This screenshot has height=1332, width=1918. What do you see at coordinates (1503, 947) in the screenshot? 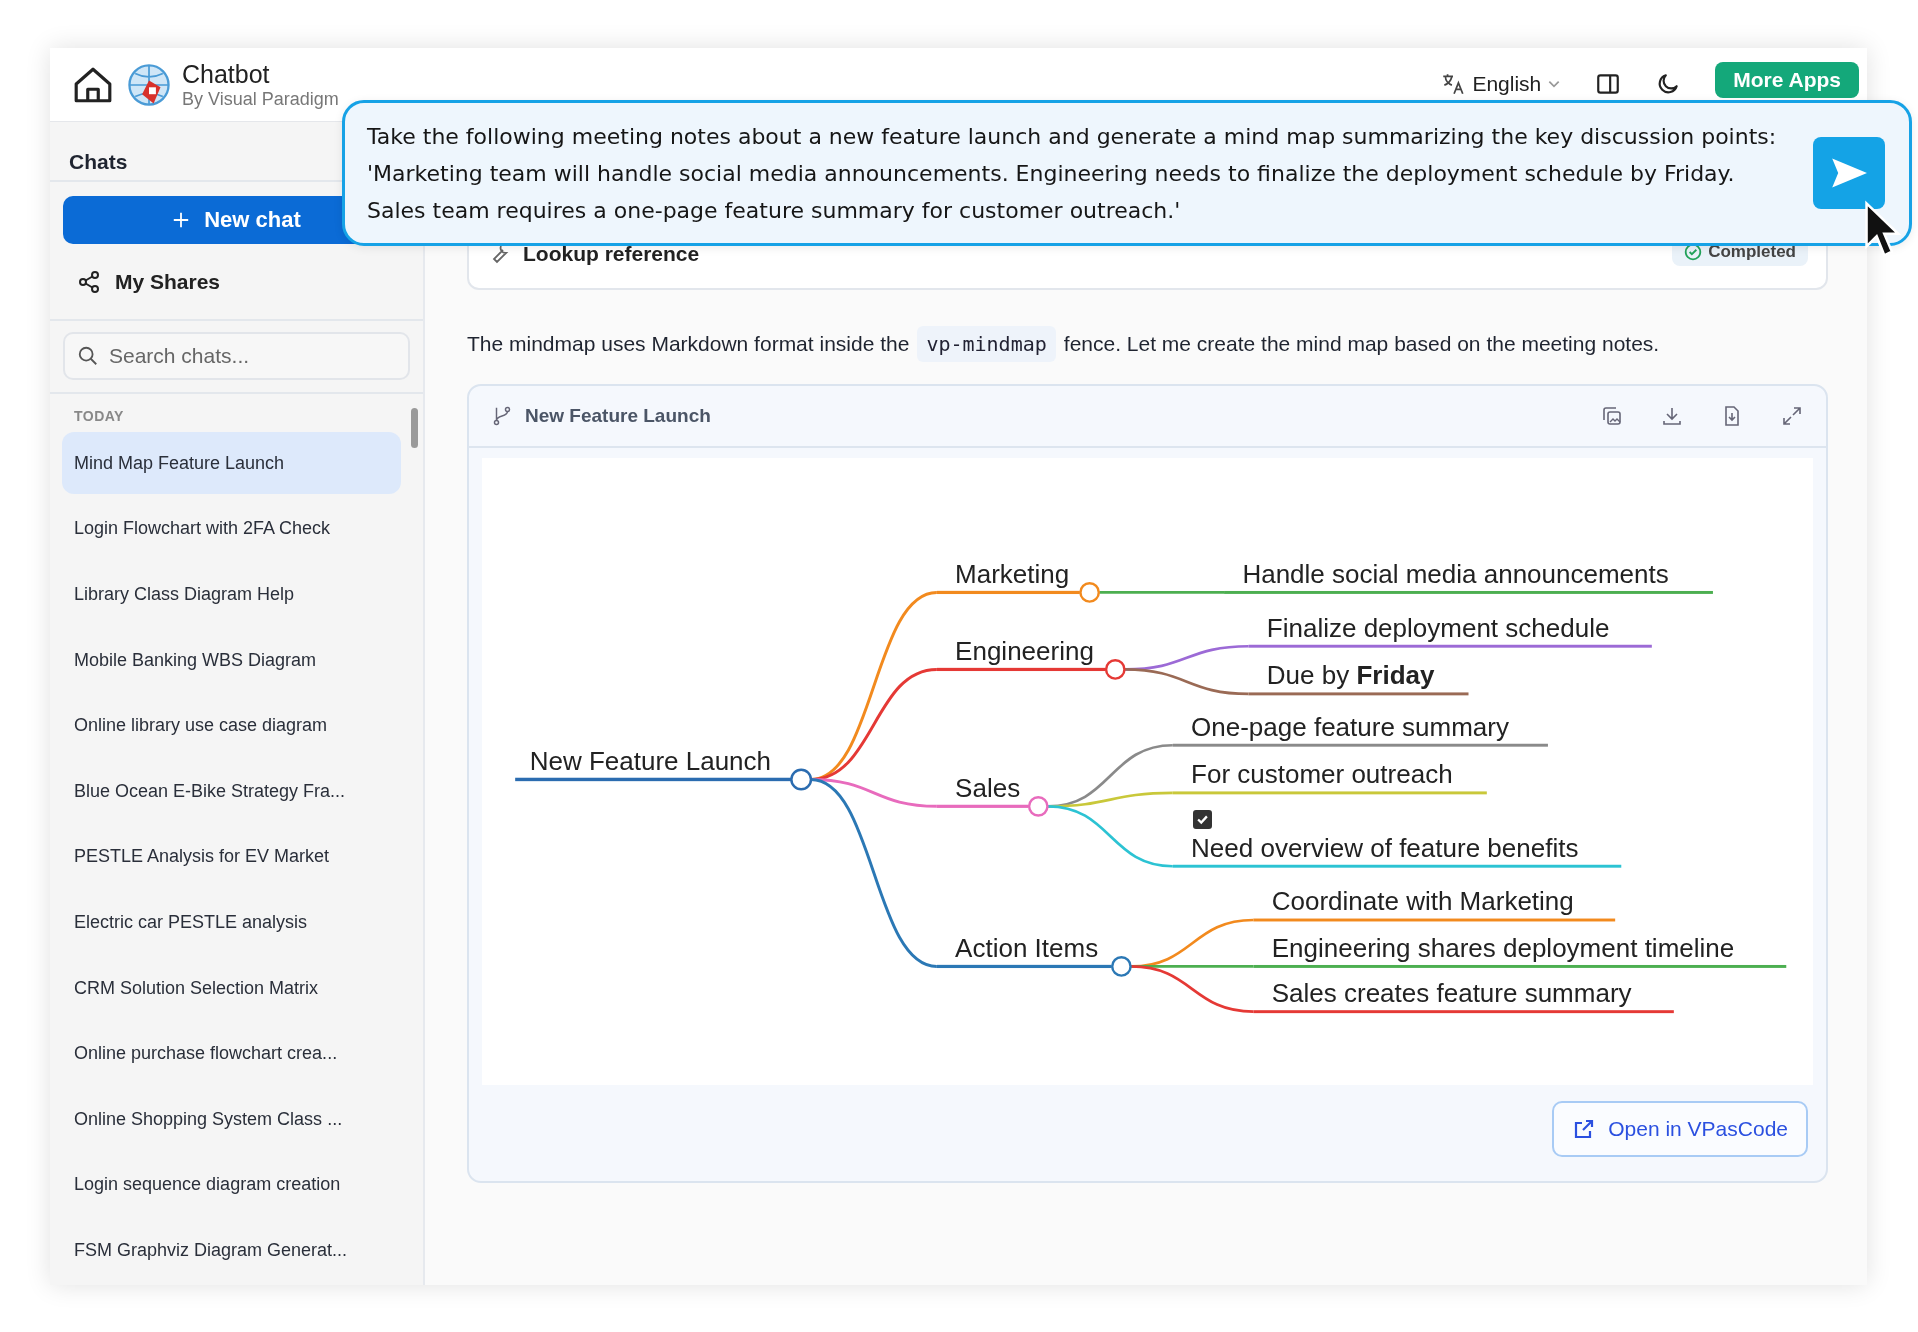
I see `node-label: Engineering shares deployment timeline` at bounding box center [1503, 947].